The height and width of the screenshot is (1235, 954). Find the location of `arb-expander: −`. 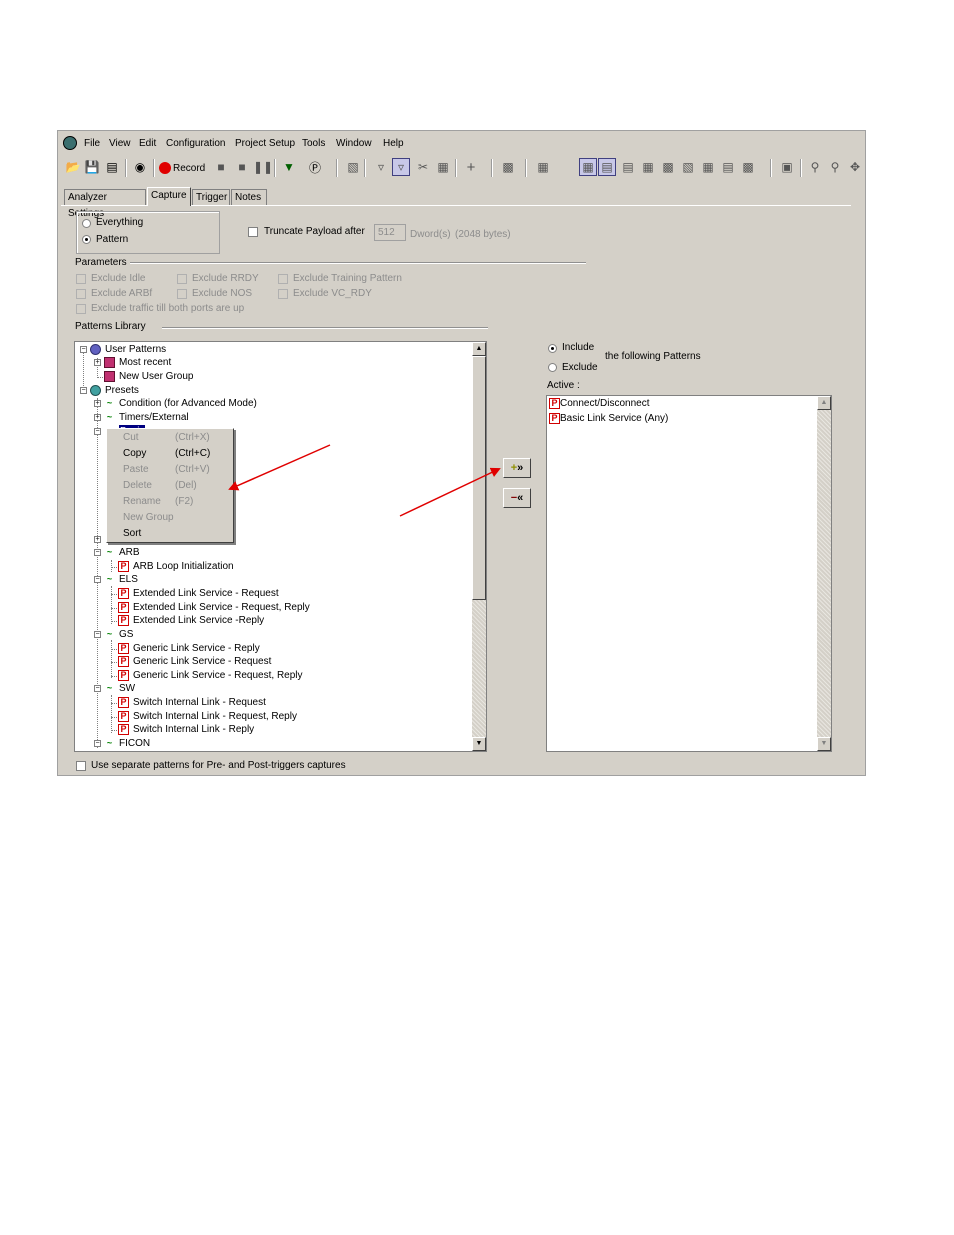

arb-expander: − is located at coordinates (97, 552).